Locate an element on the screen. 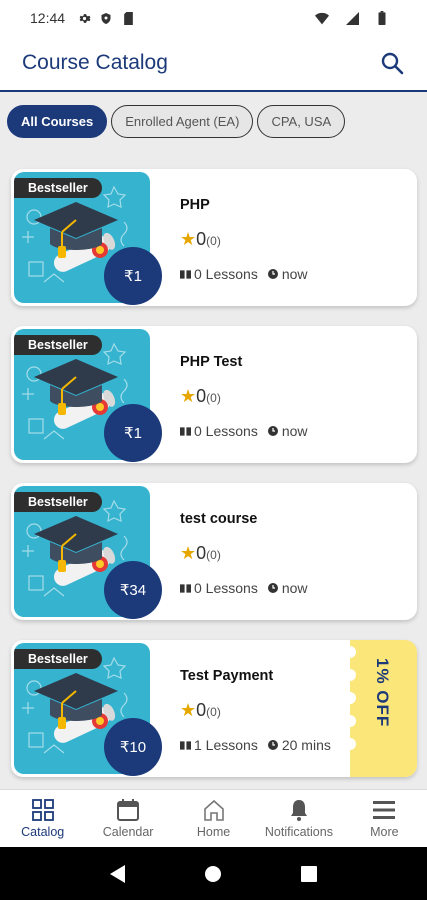  bottom-navigation: Catalog Calendar Home Notifications More is located at coordinates (213, 818).